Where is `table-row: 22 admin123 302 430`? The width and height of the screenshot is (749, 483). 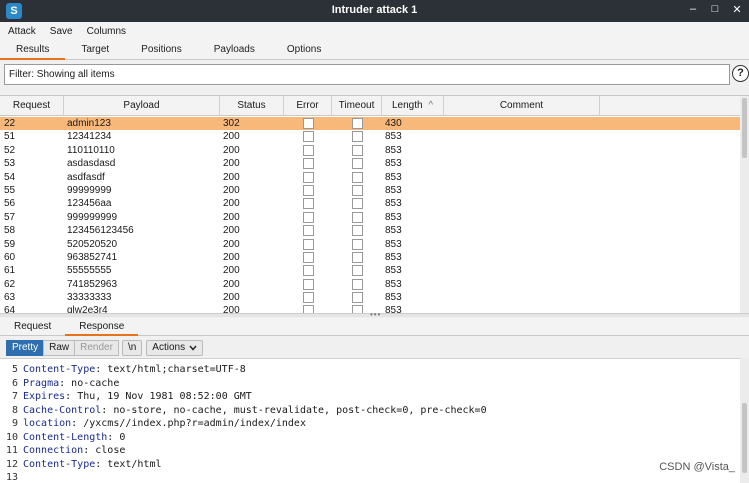
table-row: 22 admin123 302 430 is located at coordinates (370, 124).